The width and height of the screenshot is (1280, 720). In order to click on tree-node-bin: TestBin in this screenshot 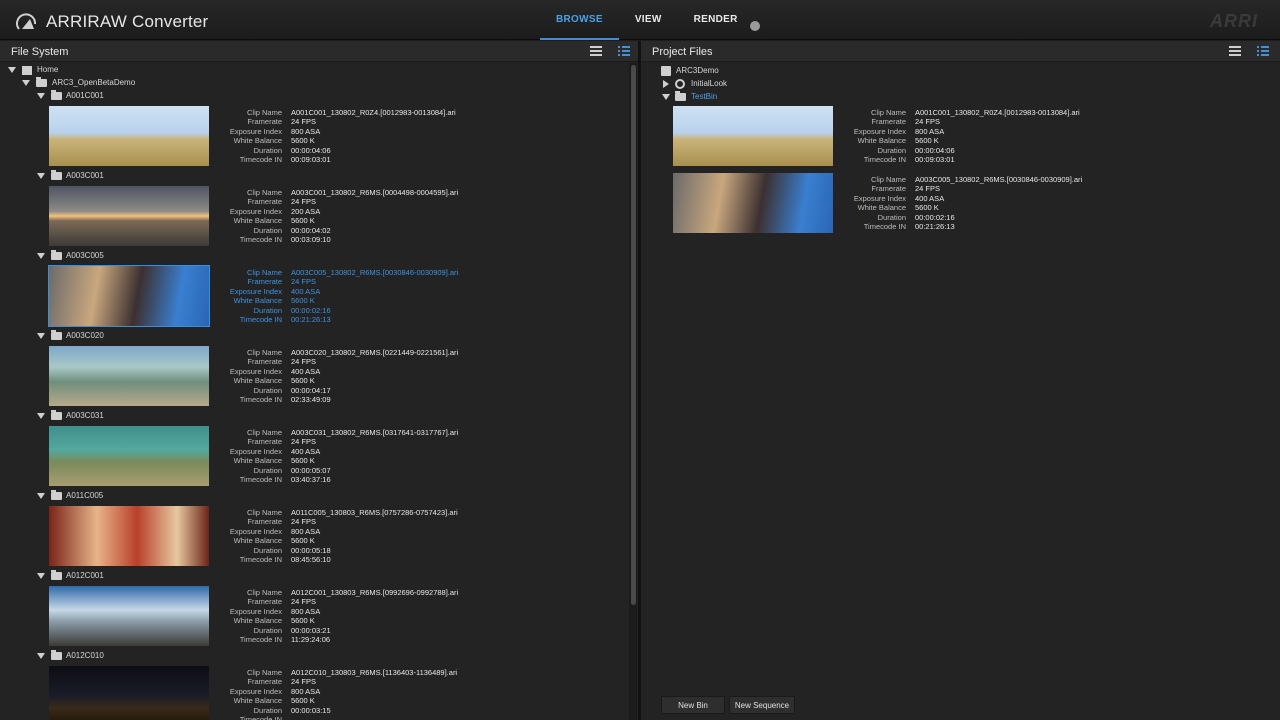, I will do `click(737, 97)`.